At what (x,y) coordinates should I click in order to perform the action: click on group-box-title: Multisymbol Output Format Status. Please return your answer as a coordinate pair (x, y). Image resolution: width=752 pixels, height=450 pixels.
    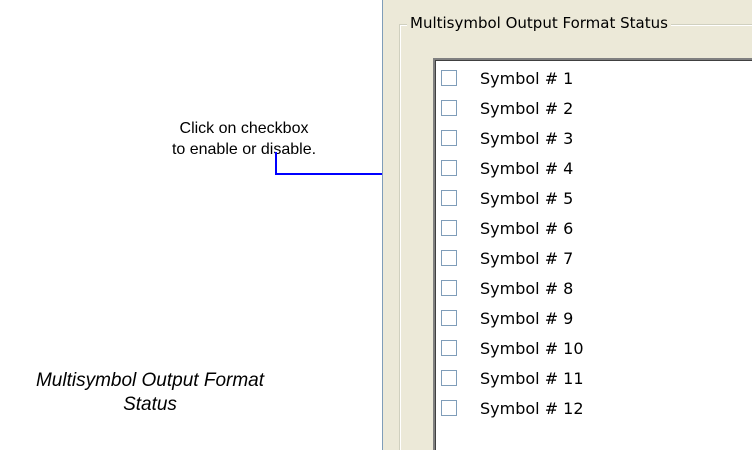
    Looking at the image, I should click on (539, 23).